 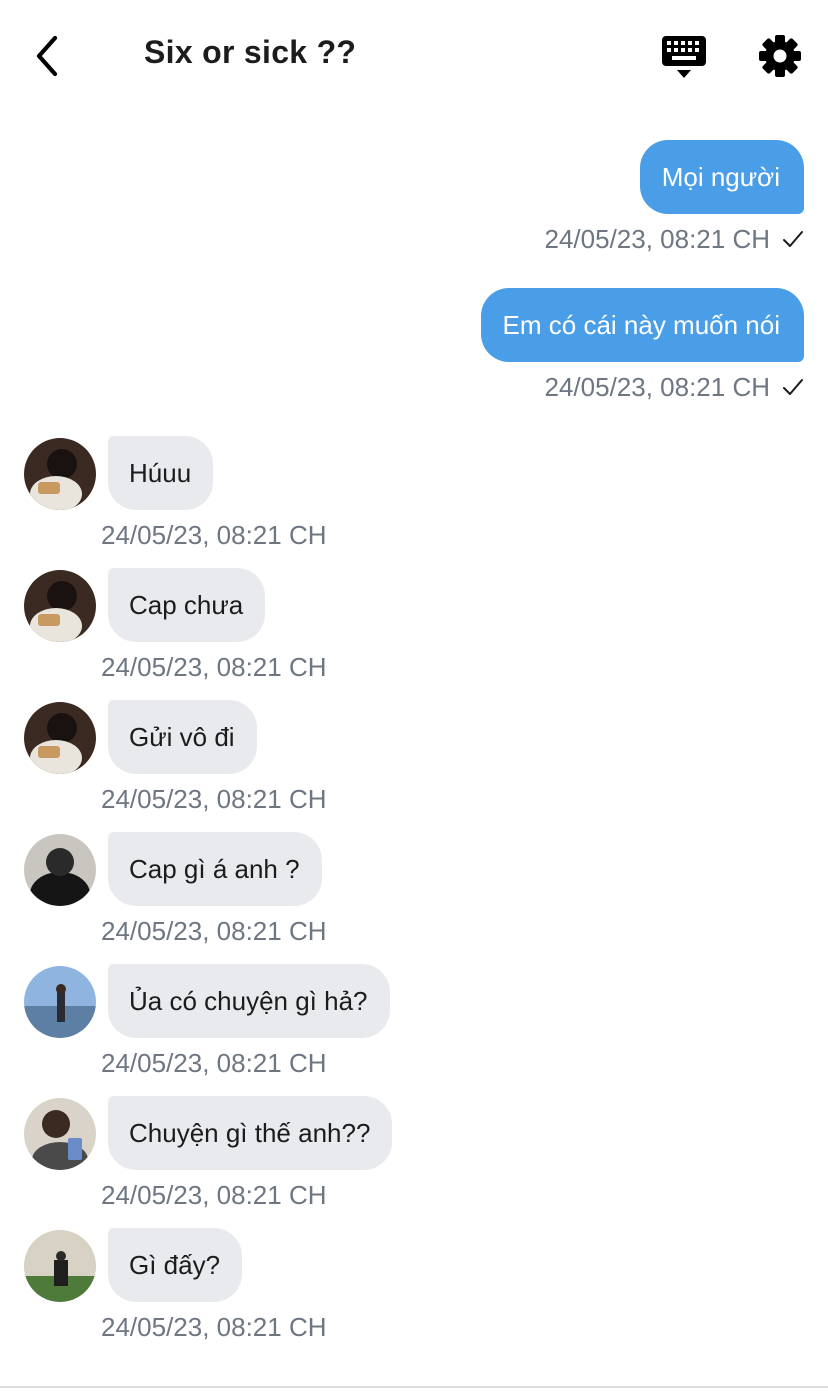 I want to click on chat-title: Six or sick ??, so click(x=250, y=52).